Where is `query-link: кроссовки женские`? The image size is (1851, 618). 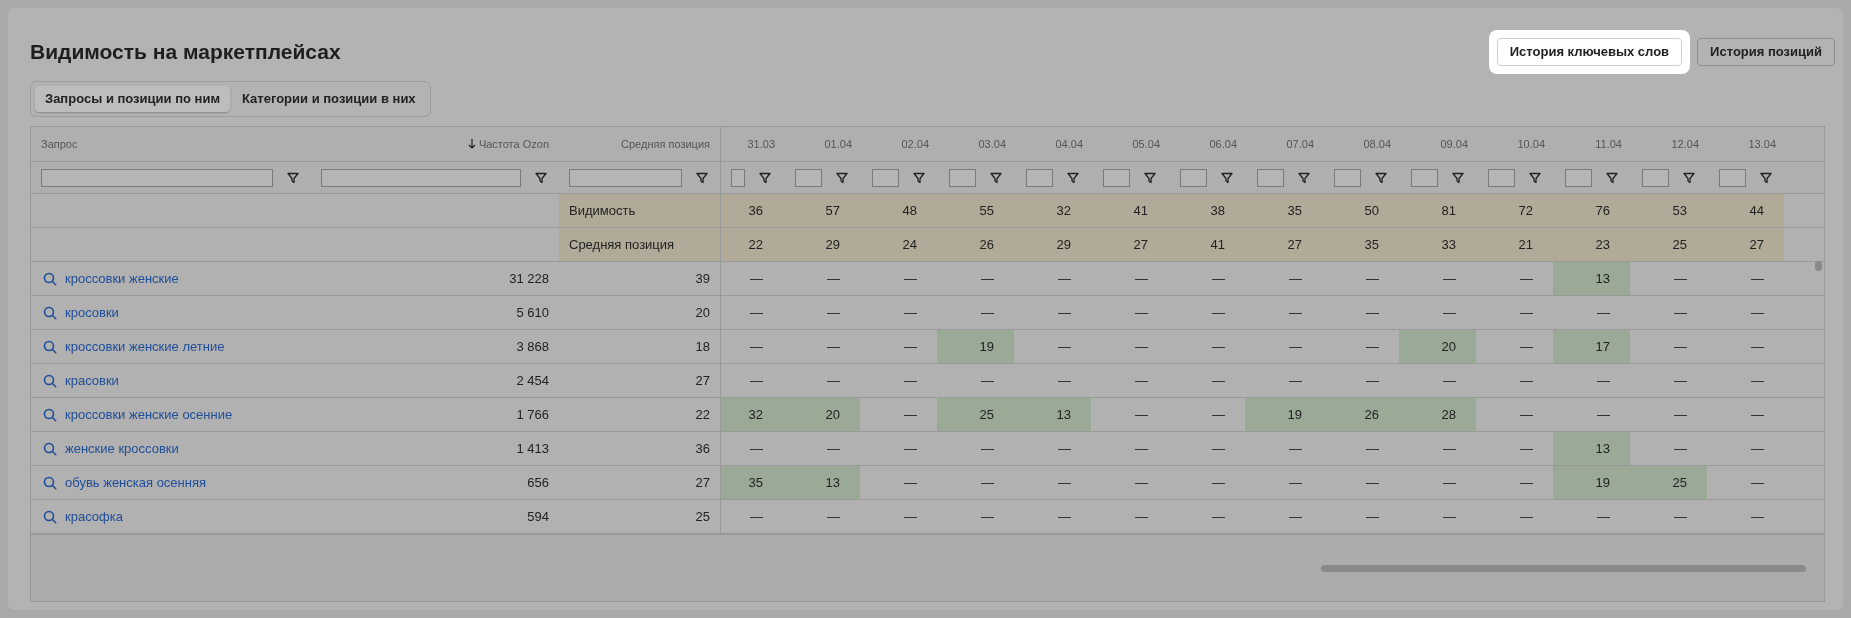
query-link: кроссовки женские is located at coordinates (122, 278).